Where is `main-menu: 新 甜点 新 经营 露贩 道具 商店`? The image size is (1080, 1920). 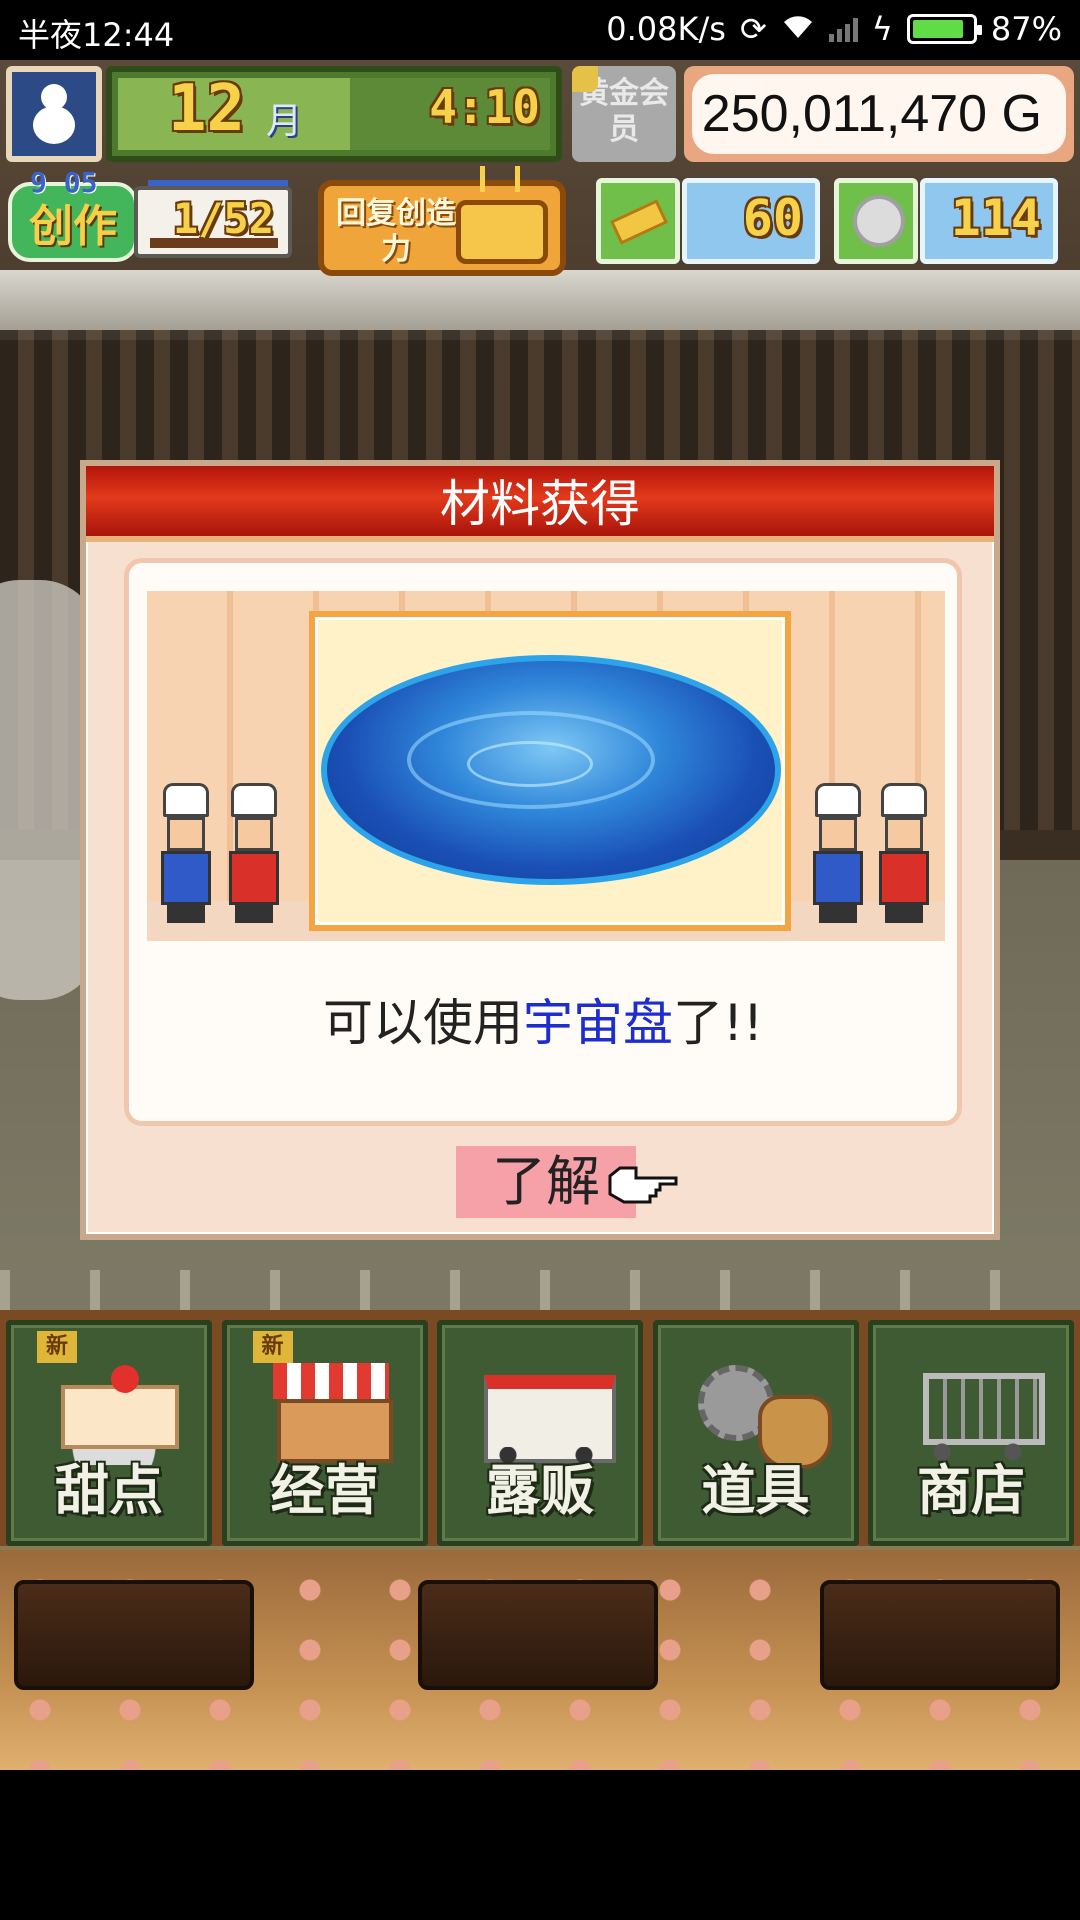
main-menu: 新 甜点 新 经营 露贩 道具 商店 is located at coordinates (540, 1428).